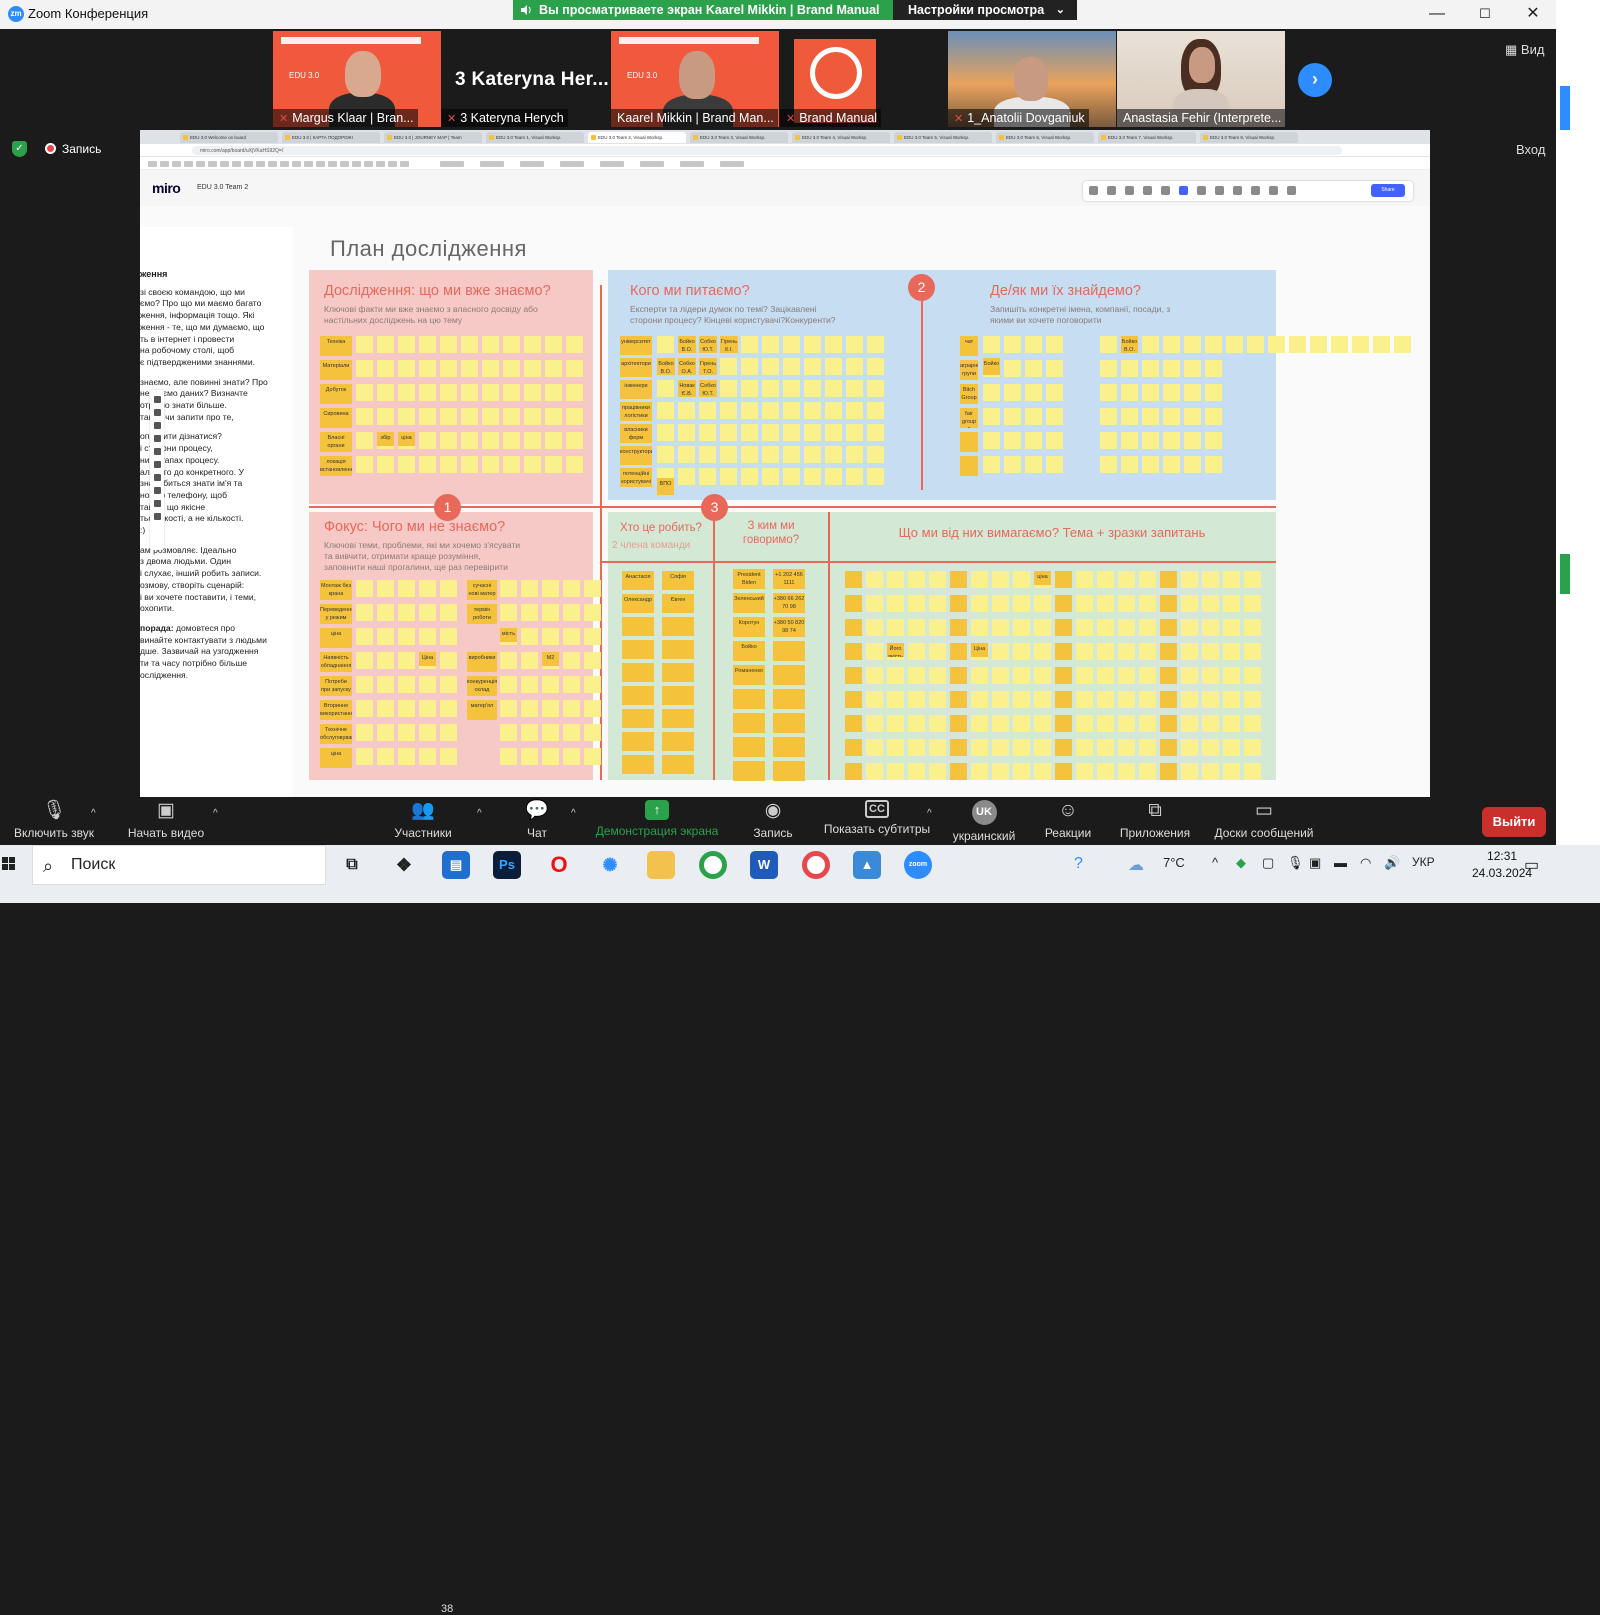 The height and width of the screenshot is (1615, 1600). Describe the element at coordinates (1295, 863) in the screenshot. I see `microphone-icon: 🎙` at that location.